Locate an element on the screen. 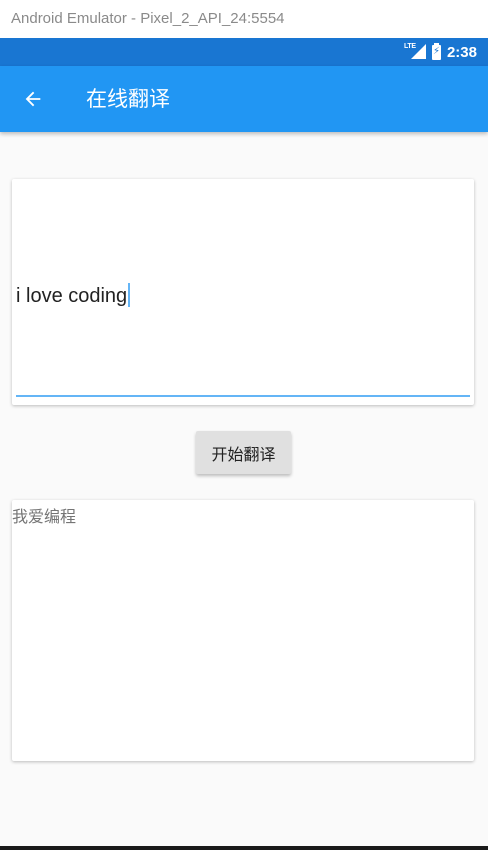 Image resolution: width=488 pixels, height=850 pixels. back-button is located at coordinates (33, 99).